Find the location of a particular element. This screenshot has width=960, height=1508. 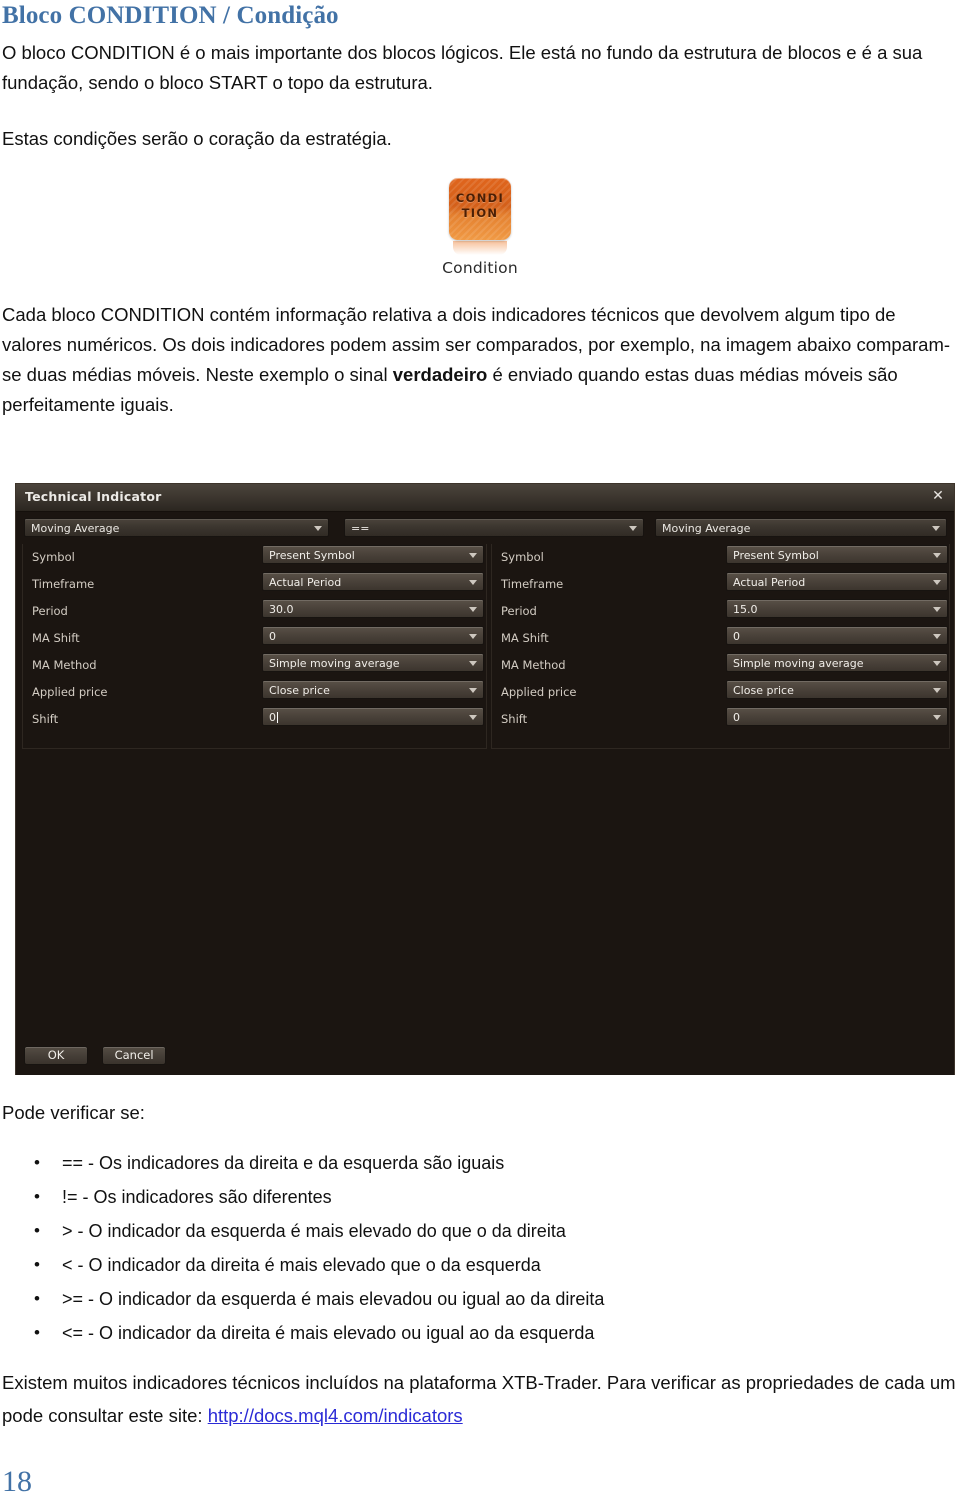

left-shift-value: 0 is located at coordinates (273, 717).